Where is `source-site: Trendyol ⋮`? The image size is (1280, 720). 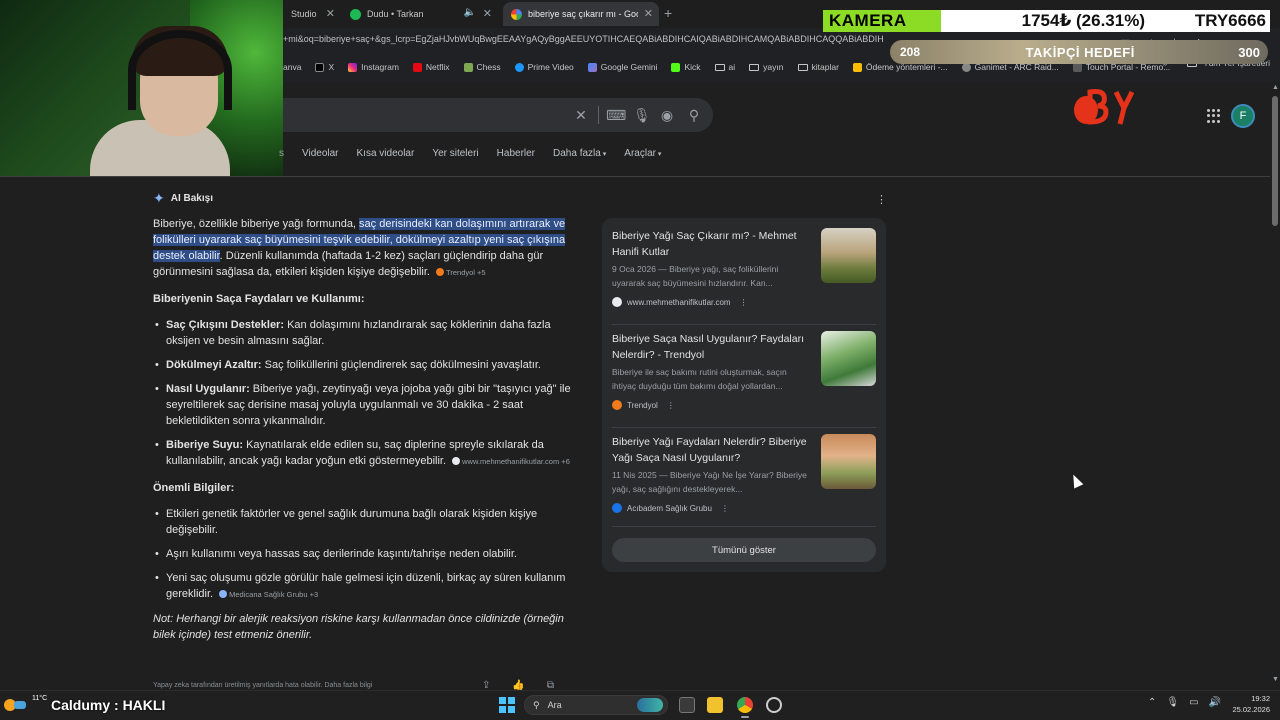
source-site: Trendyol ⋮ is located at coordinates (643, 405).